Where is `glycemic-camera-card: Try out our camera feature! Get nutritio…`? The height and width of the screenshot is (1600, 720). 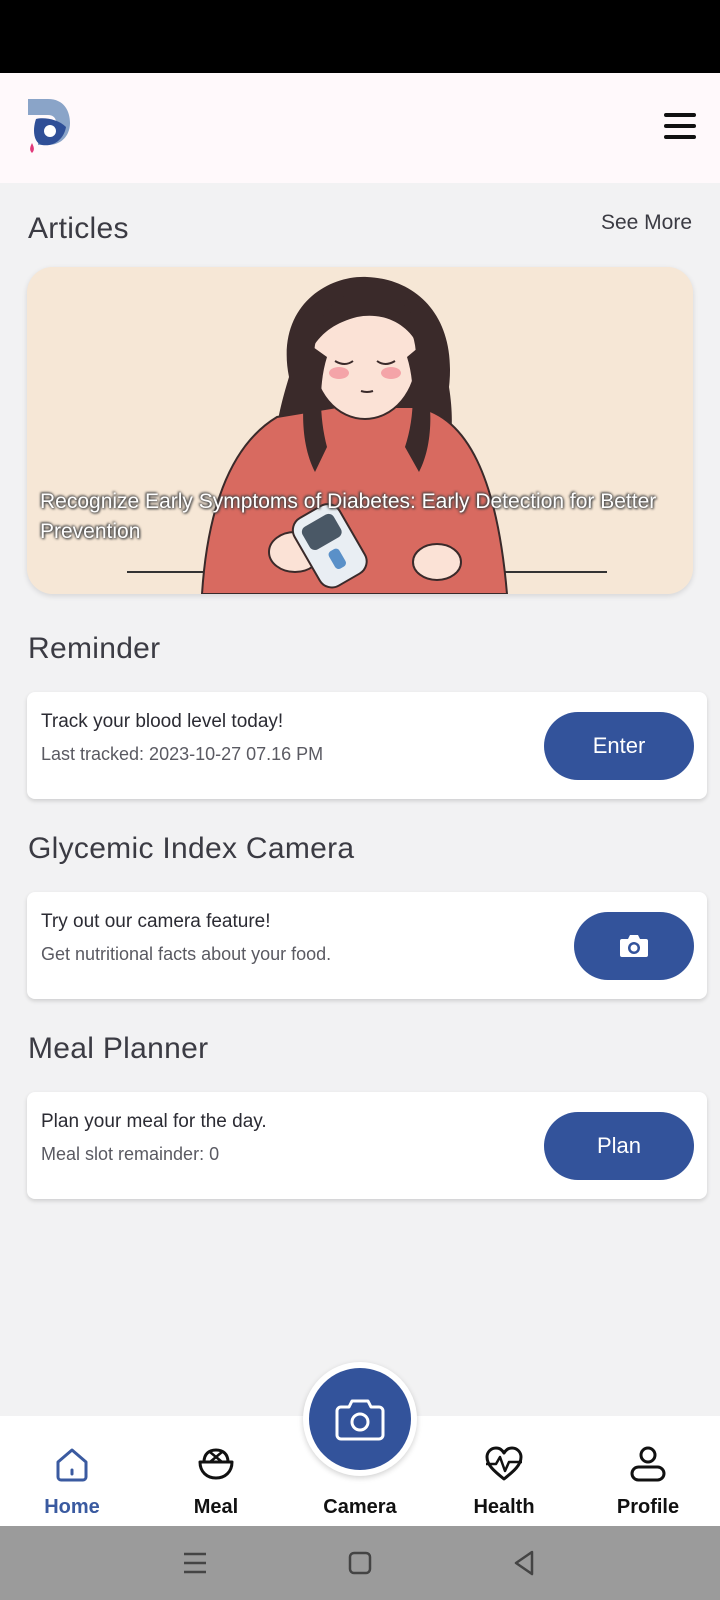 glycemic-camera-card: Try out our camera feature! Get nutritio… is located at coordinates (367, 945).